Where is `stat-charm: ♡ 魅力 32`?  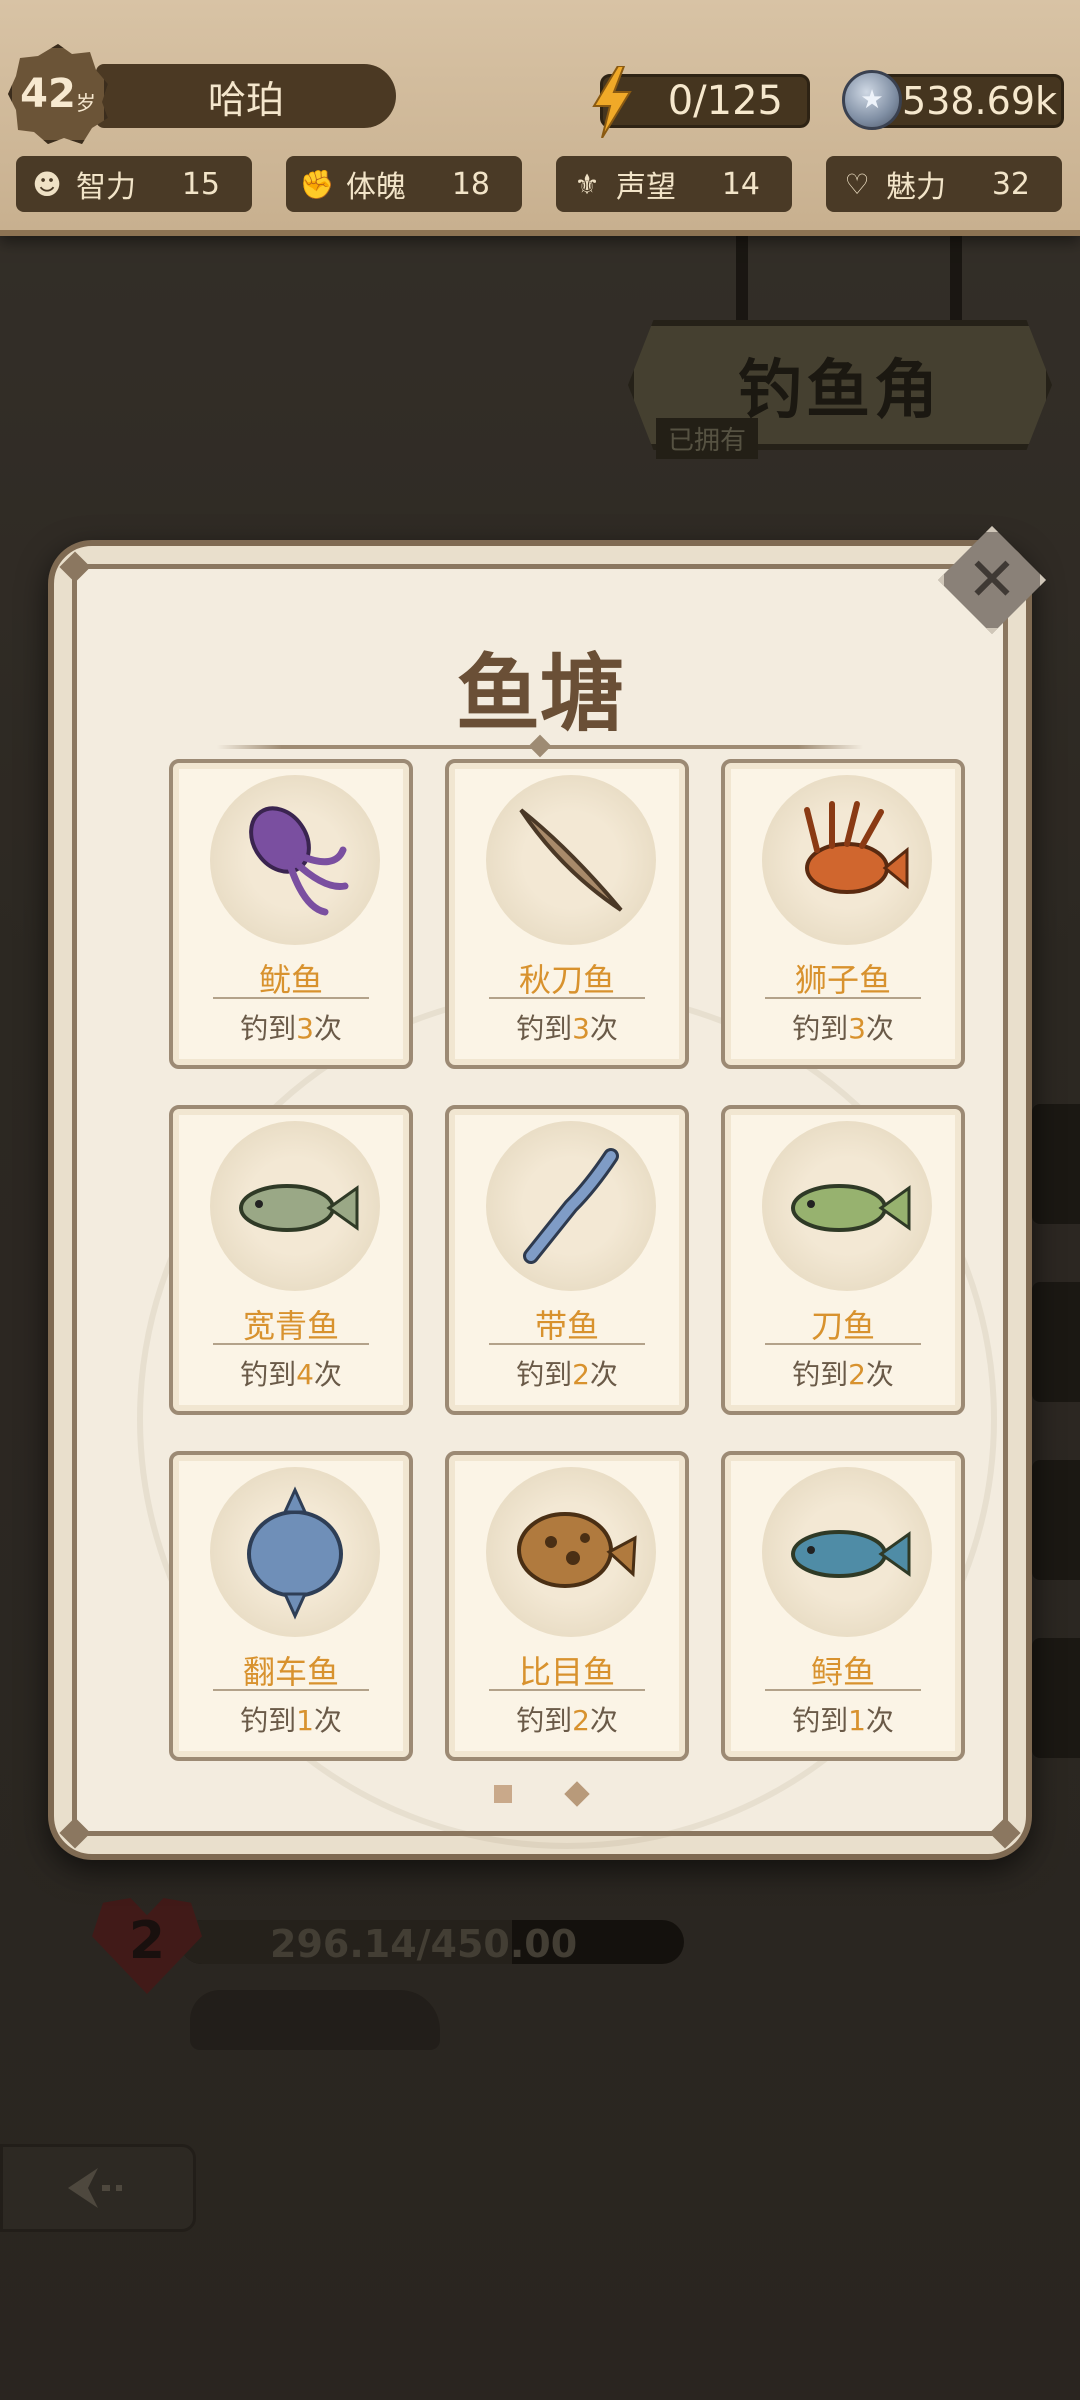 stat-charm: ♡ 魅力 32 is located at coordinates (944, 184).